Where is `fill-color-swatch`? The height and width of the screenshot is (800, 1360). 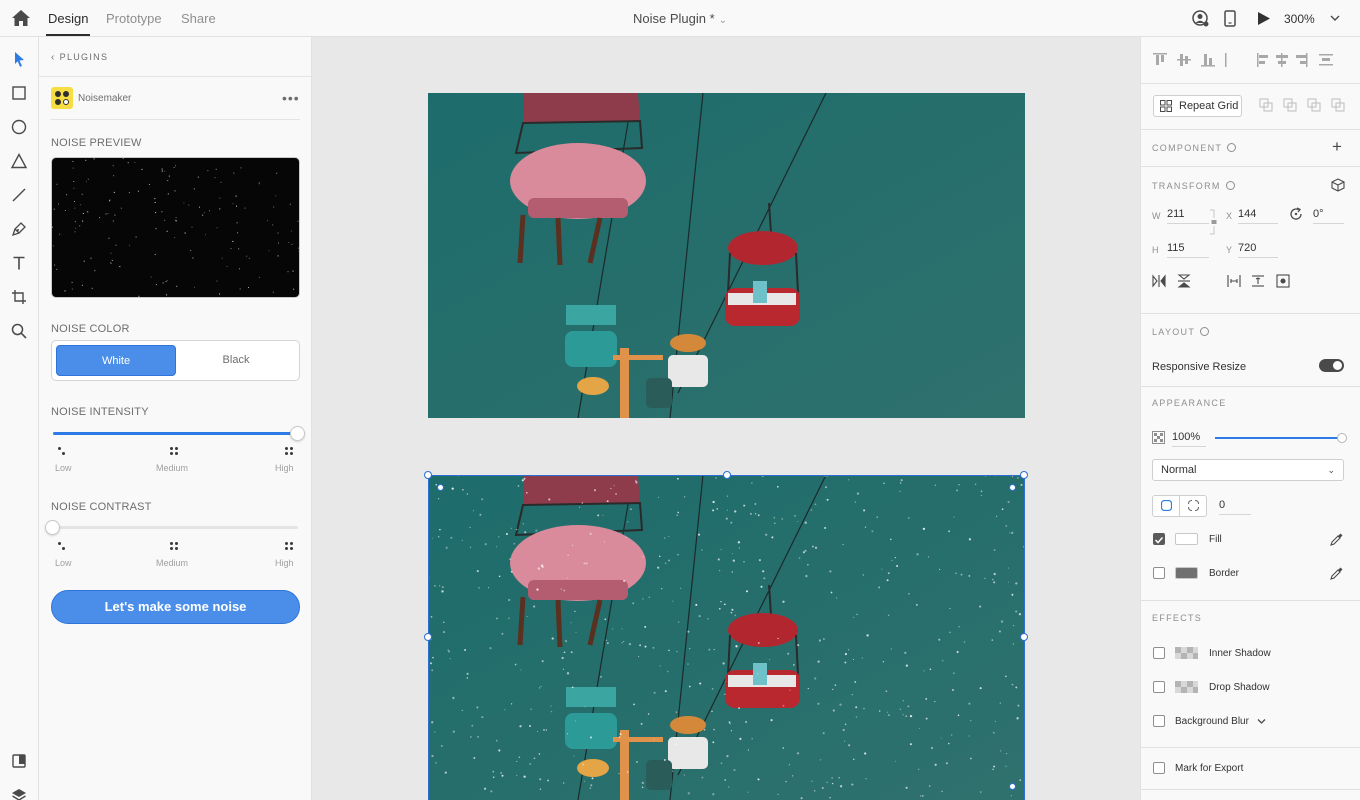 fill-color-swatch is located at coordinates (1186, 539).